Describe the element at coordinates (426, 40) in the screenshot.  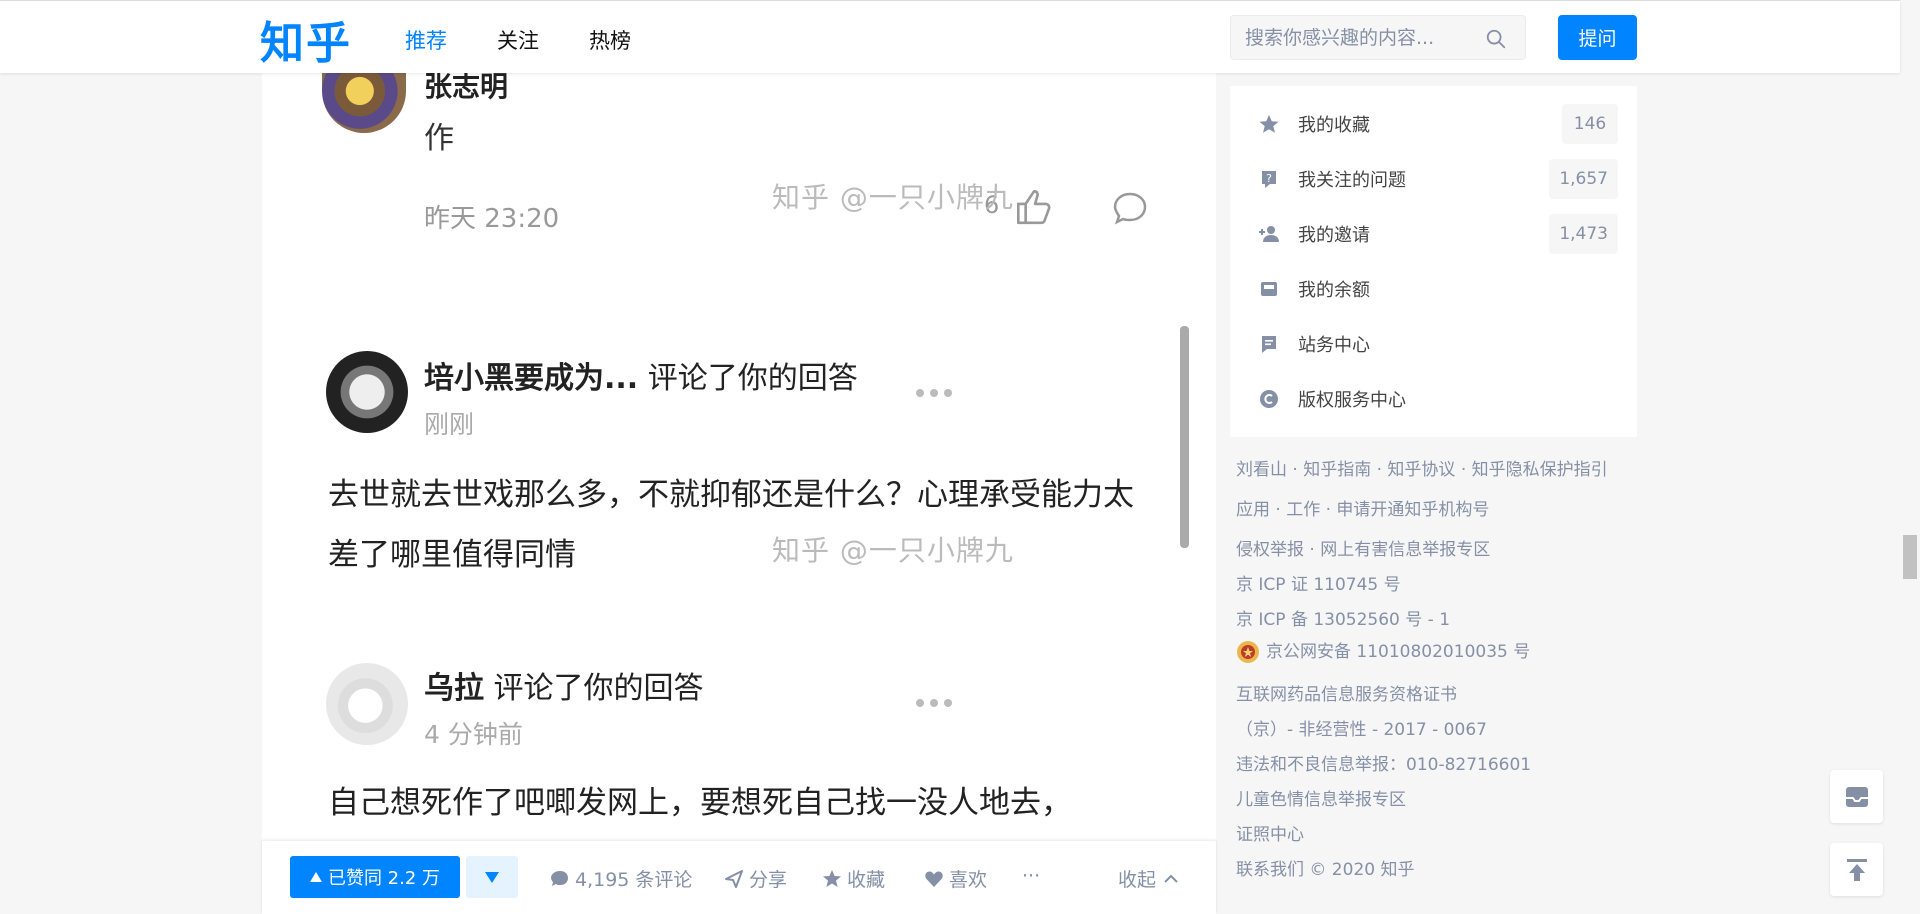
I see `nav-item-recommend: 推荐` at that location.